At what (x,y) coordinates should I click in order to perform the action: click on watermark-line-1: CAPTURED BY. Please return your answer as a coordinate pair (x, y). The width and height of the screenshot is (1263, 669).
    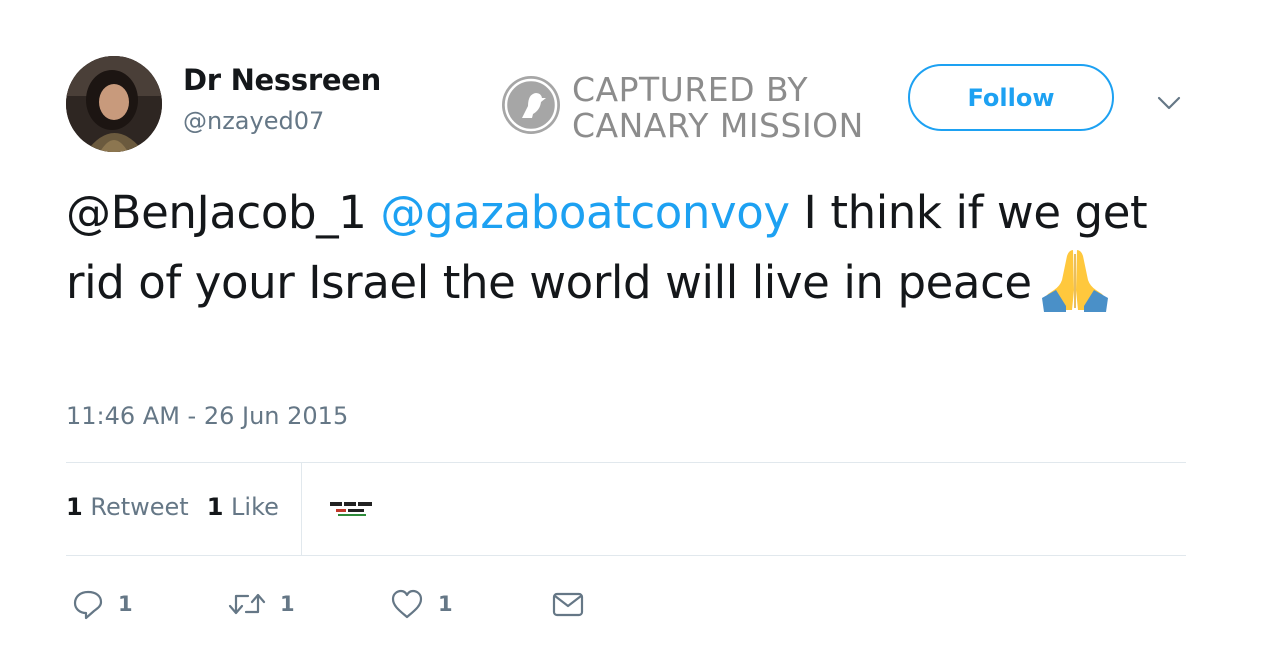
    Looking at the image, I should click on (690, 89).